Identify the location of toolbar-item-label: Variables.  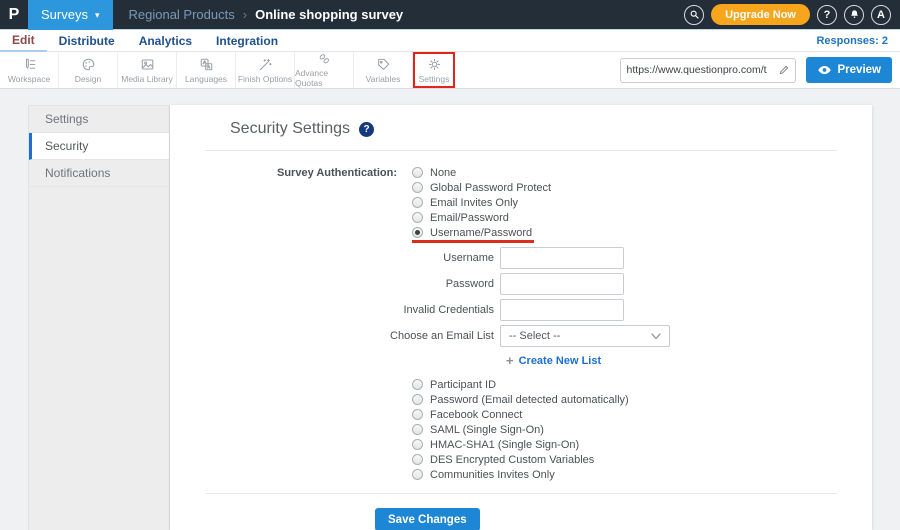
(383, 78).